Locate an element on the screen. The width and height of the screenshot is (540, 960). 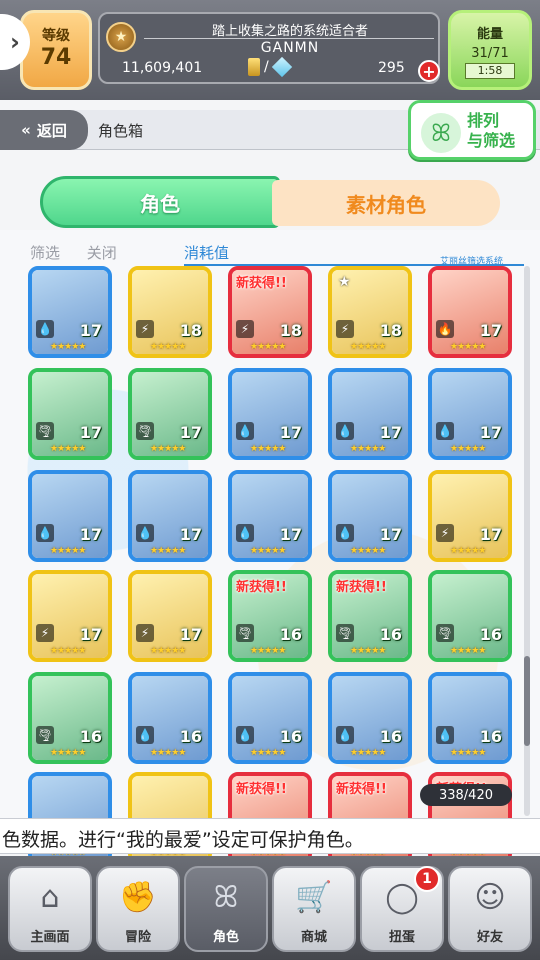
hint-ticker: 色数据。进行“我的最爱”设定可保护角色。 is located at coordinates (270, 836).